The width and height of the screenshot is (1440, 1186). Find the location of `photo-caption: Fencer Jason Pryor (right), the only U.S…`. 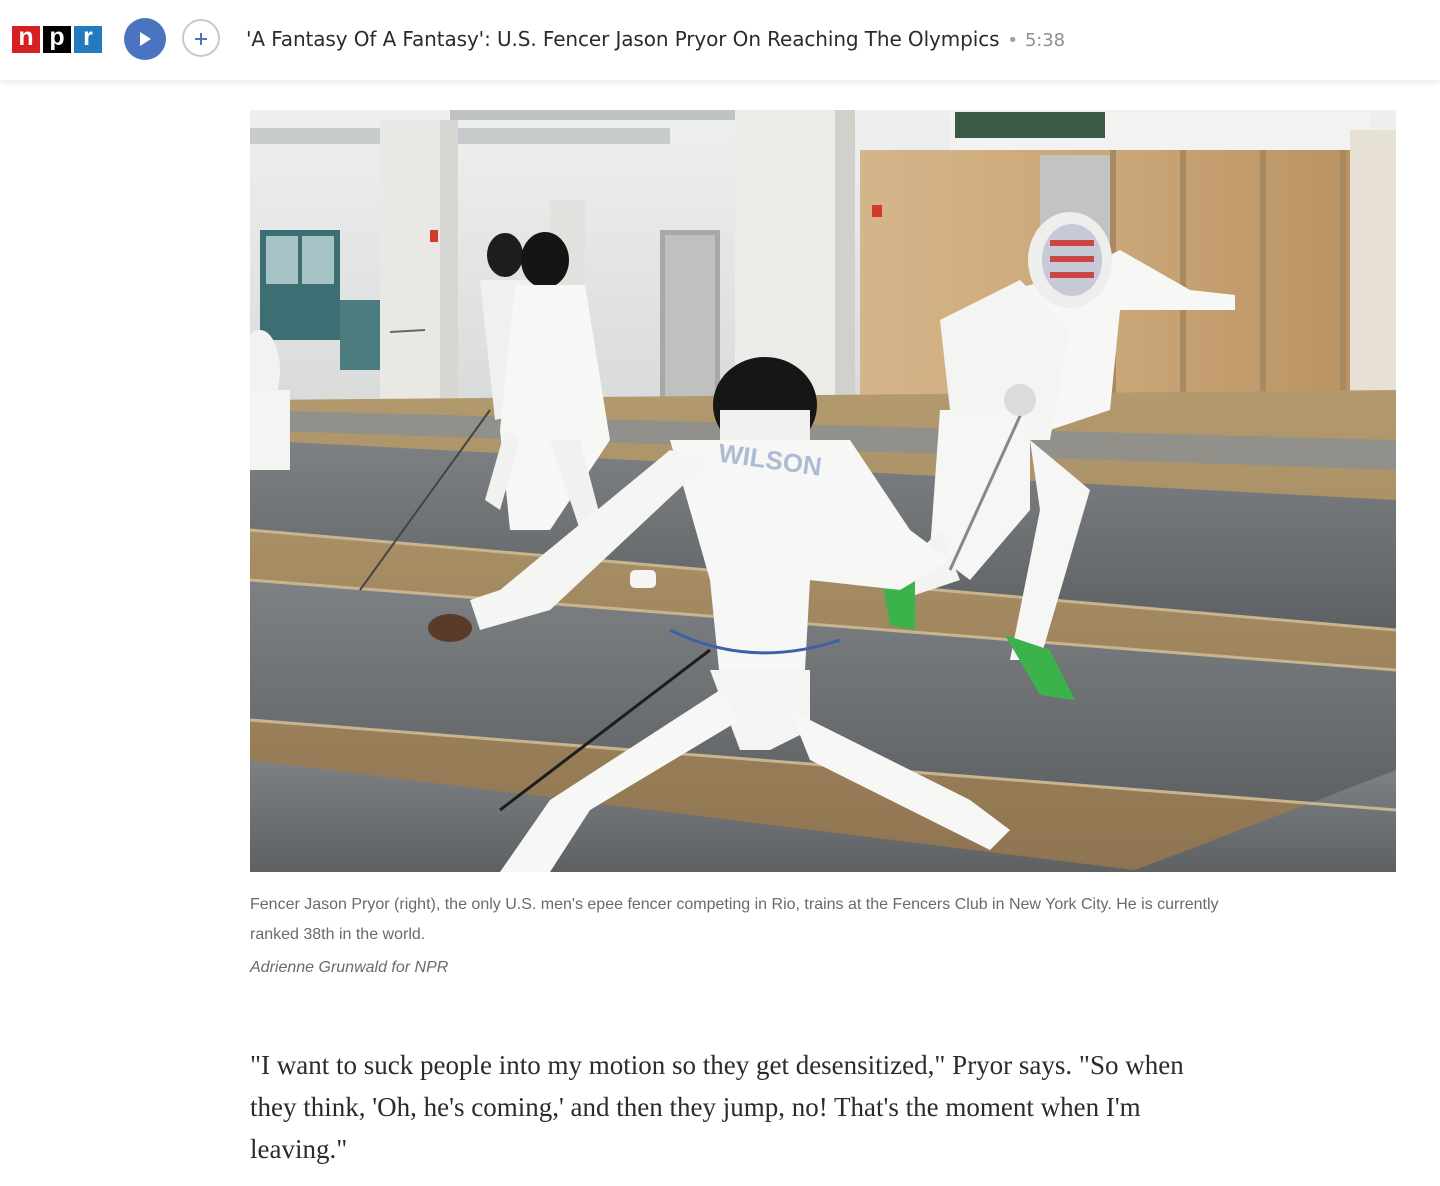

photo-caption: Fencer Jason Pryor (right), the only U.S… is located at coordinates (734, 919).